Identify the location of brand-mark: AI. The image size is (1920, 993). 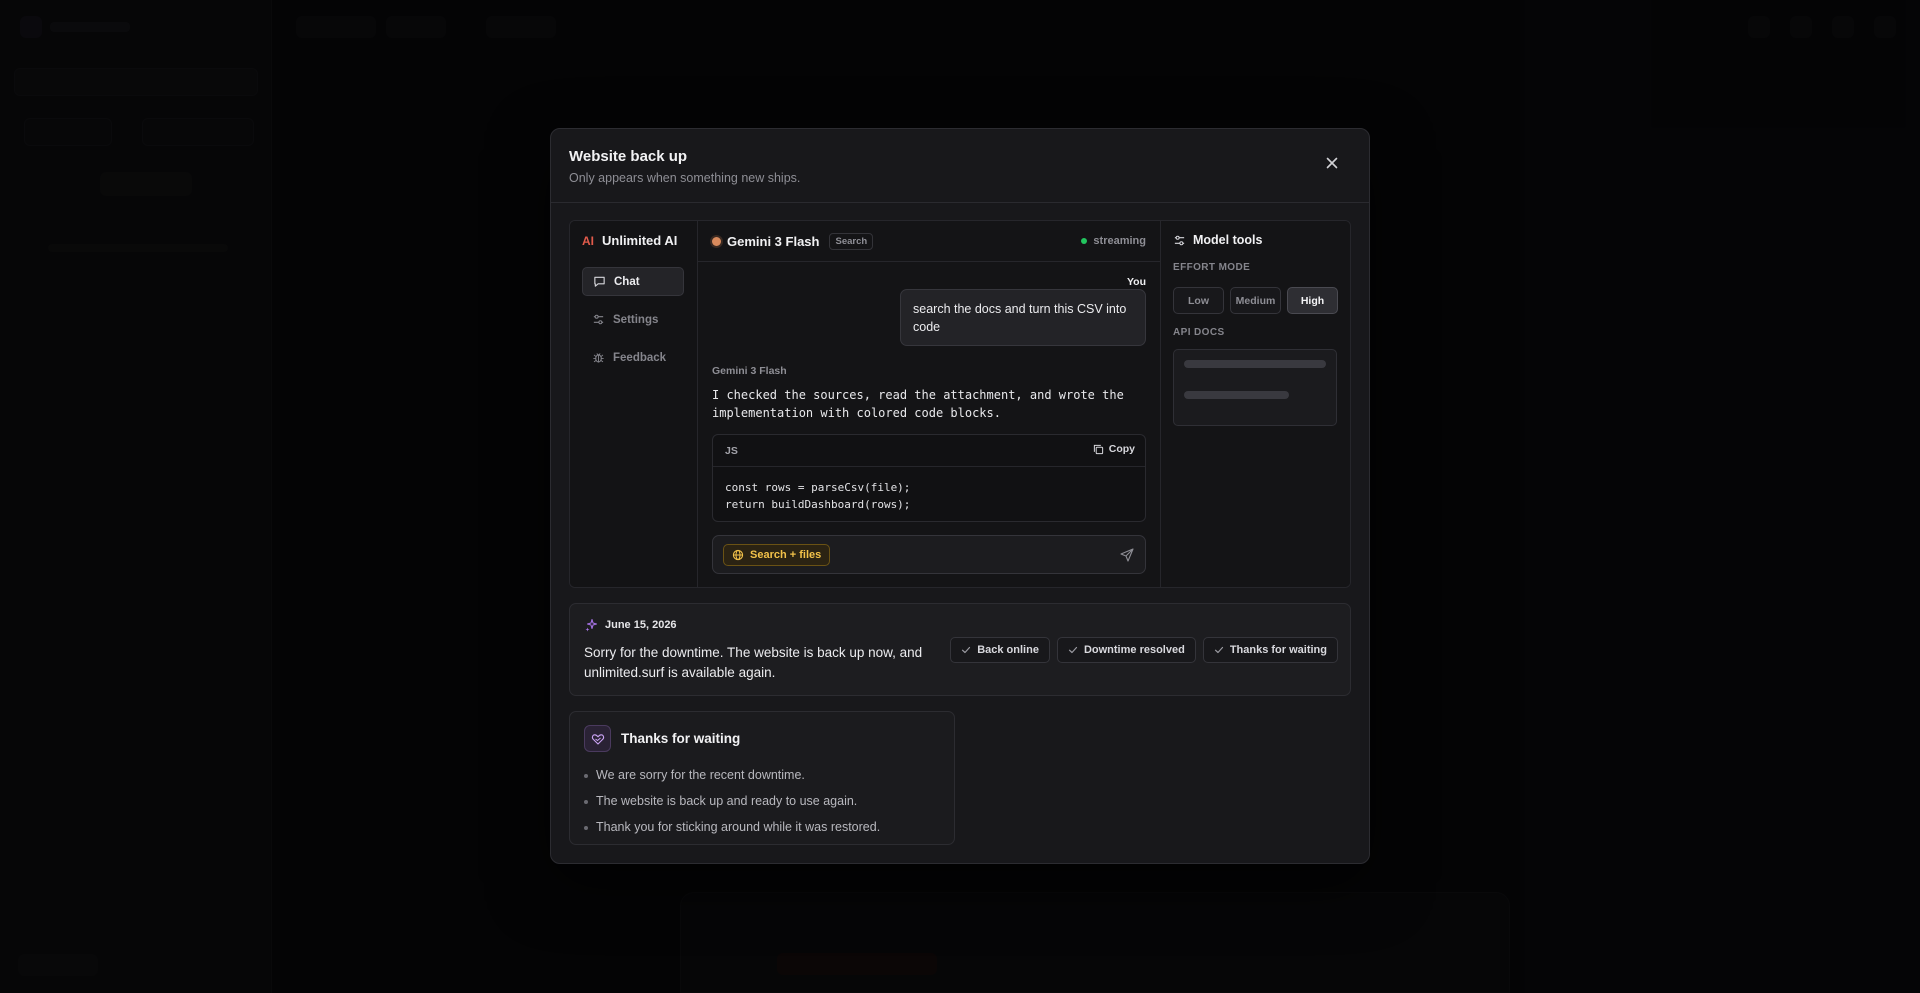
(588, 240).